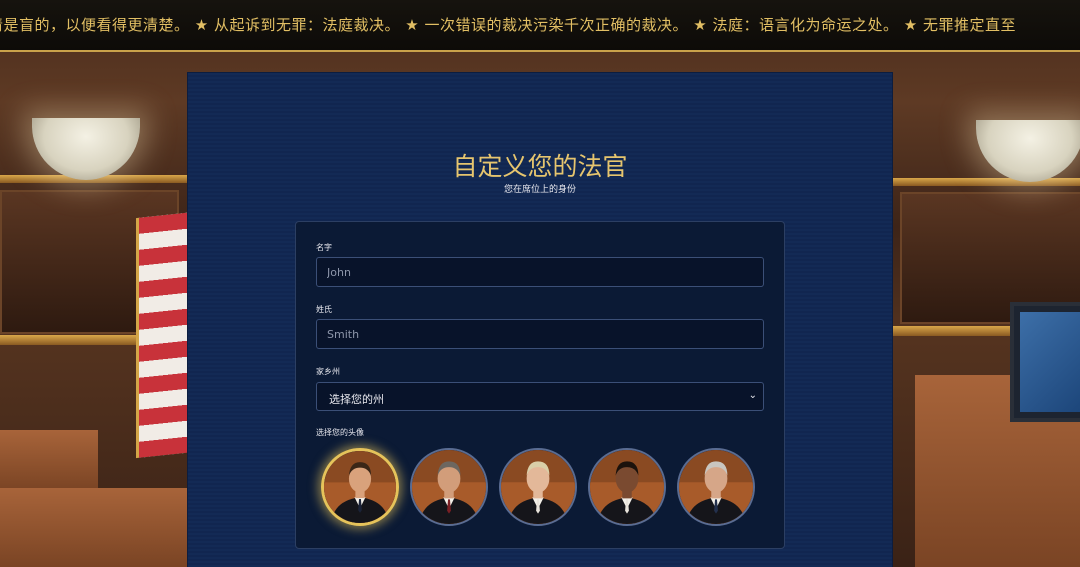 This screenshot has width=1080, height=567. Describe the element at coordinates (94, 527) in the screenshot. I see `desk` at that location.